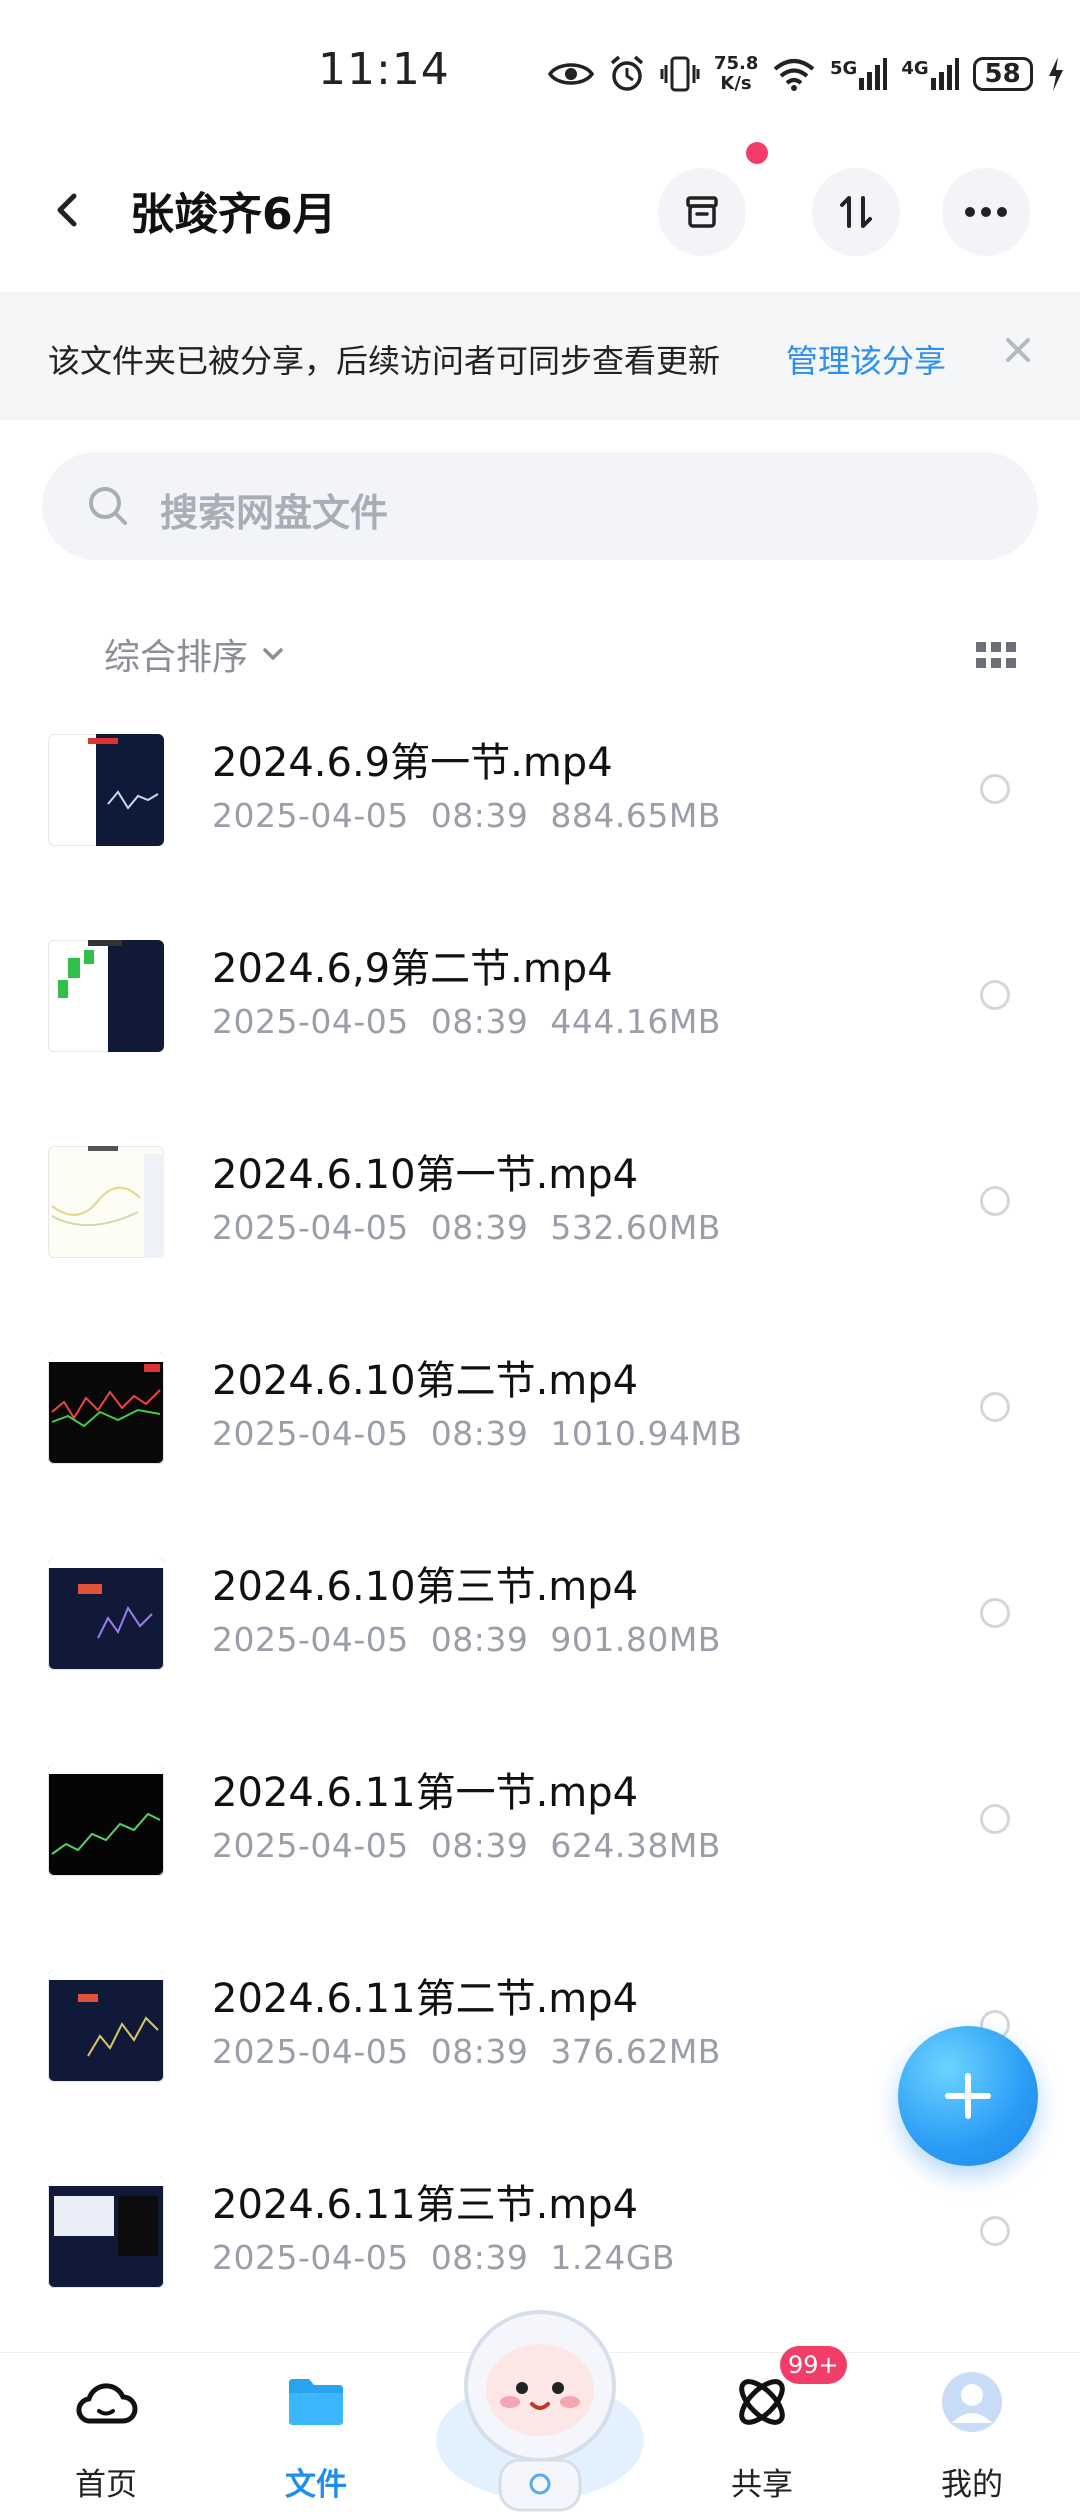 This screenshot has height=2518, width=1080. I want to click on battery-indicator: 58, so click(1002, 74).